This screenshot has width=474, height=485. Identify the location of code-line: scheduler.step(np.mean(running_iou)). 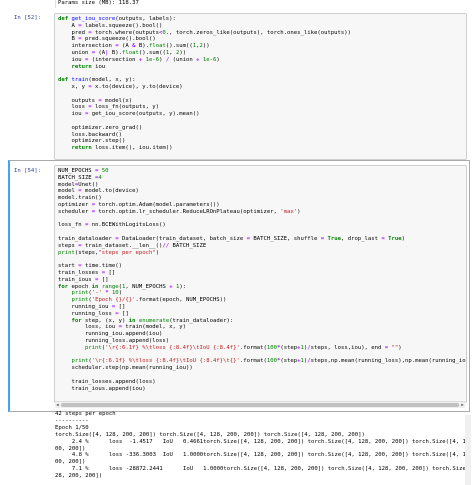
(125, 368).